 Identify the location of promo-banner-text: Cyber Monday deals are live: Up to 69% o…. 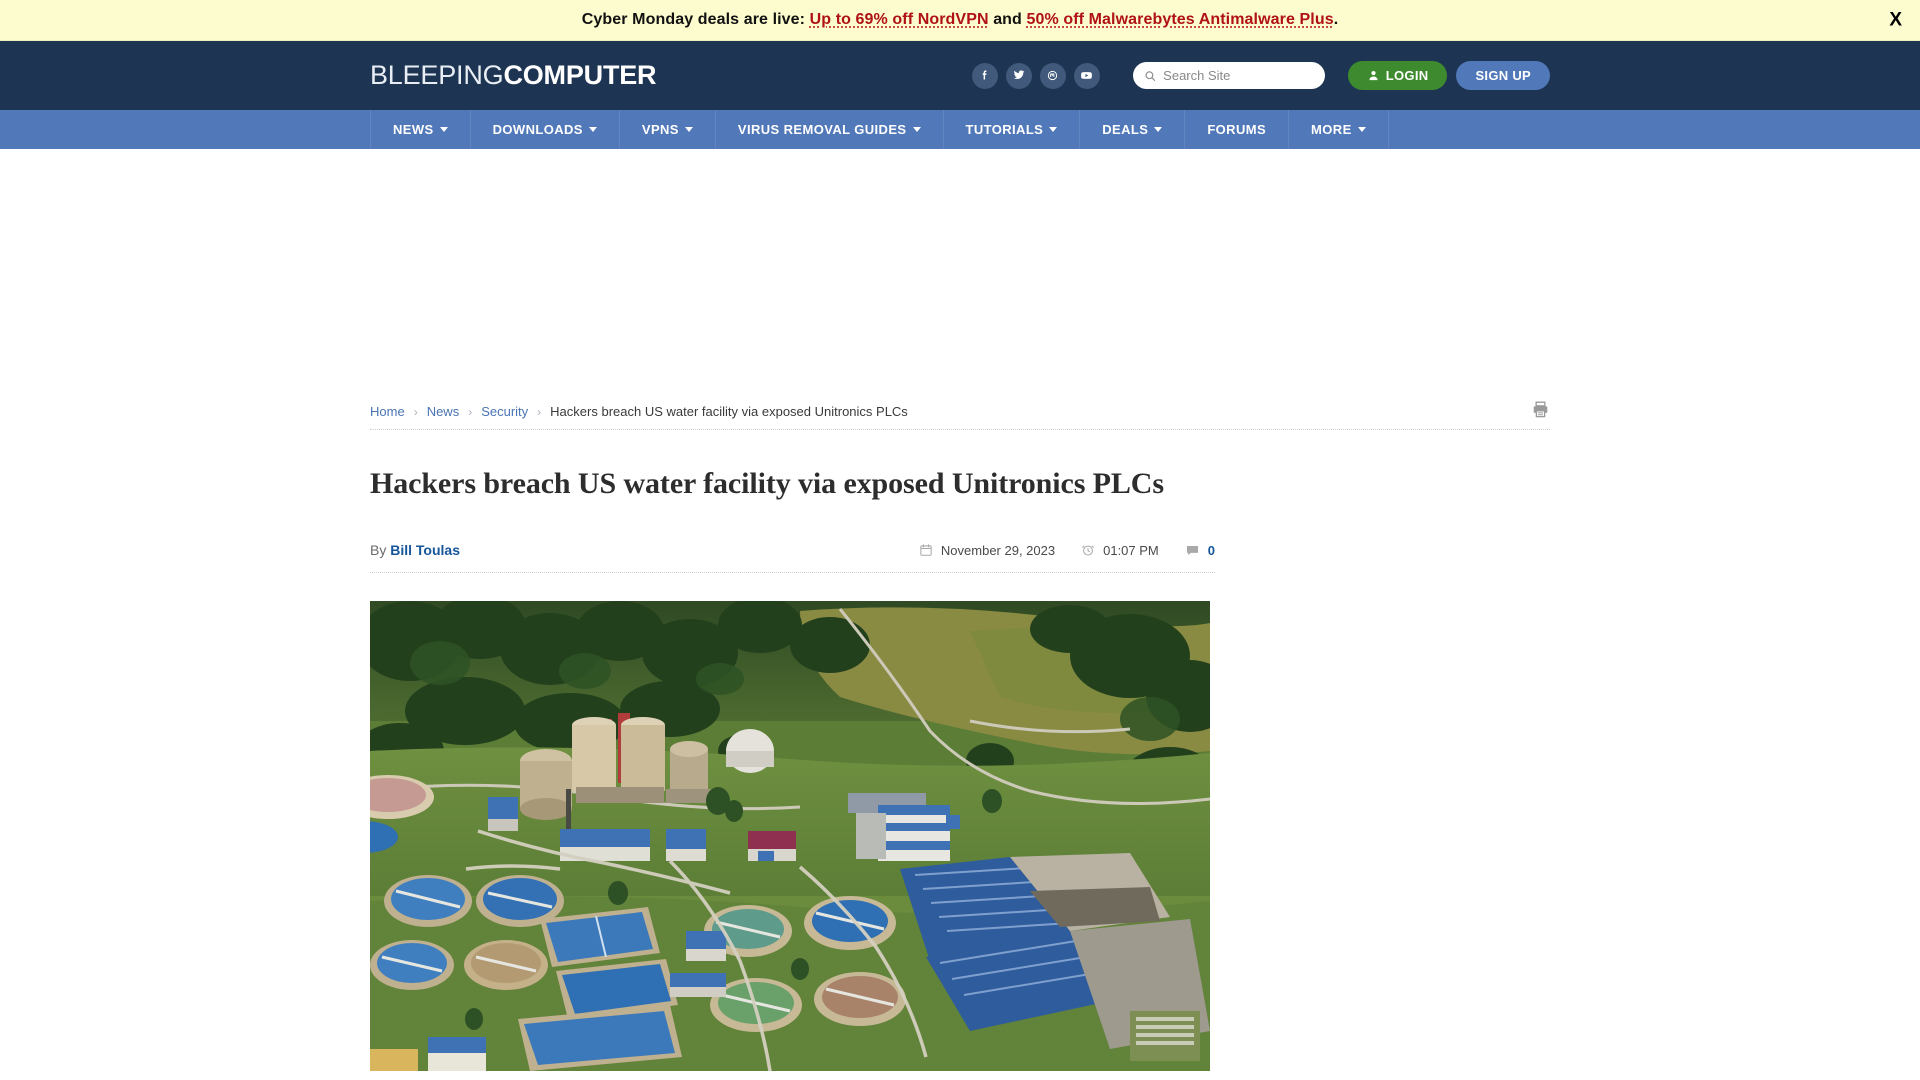
(960, 20).